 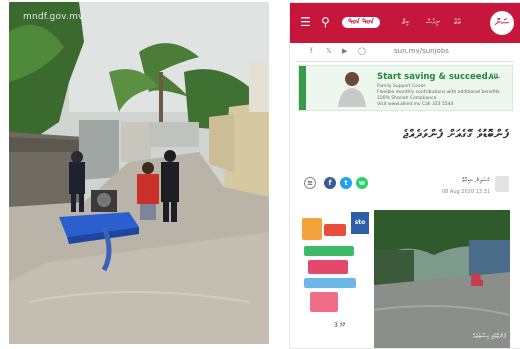 What do you see at coordinates (346, 183) in the screenshot?
I see `twitter-share-icon: t` at bounding box center [346, 183].